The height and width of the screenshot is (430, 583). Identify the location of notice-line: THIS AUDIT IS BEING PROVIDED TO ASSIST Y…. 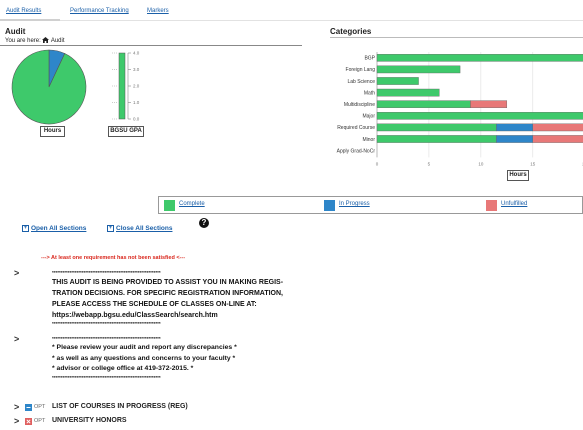
(168, 282).